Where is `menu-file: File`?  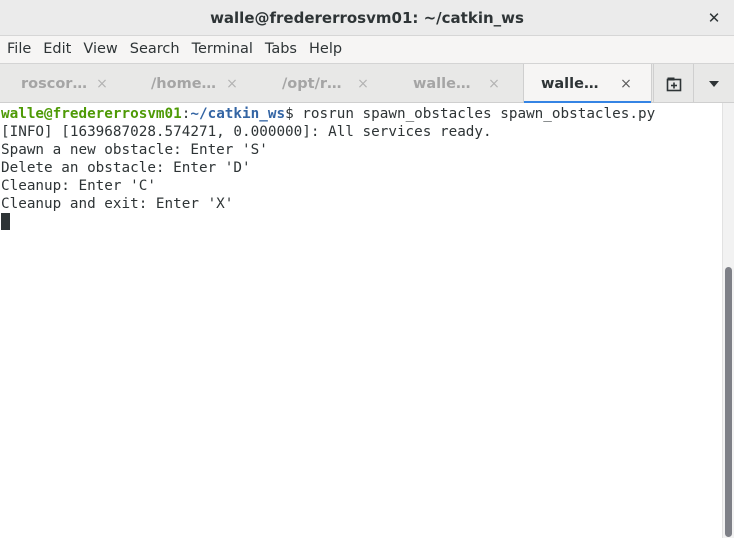
menu-file: File is located at coordinates (19, 49).